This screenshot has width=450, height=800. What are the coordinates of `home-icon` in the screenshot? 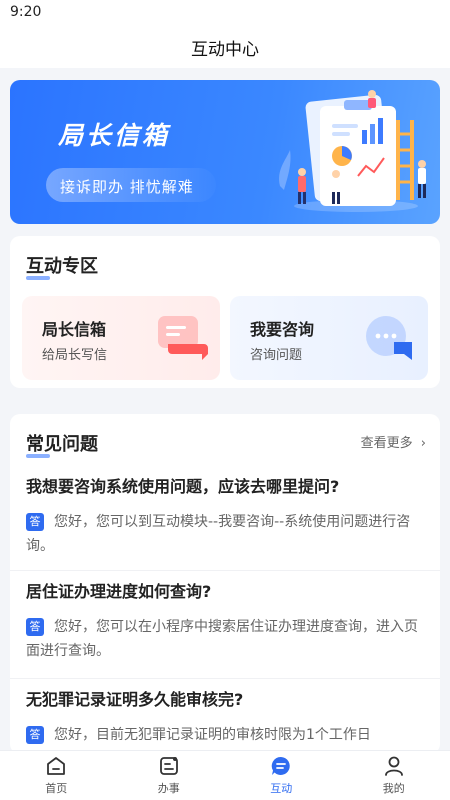 It's located at (56, 766).